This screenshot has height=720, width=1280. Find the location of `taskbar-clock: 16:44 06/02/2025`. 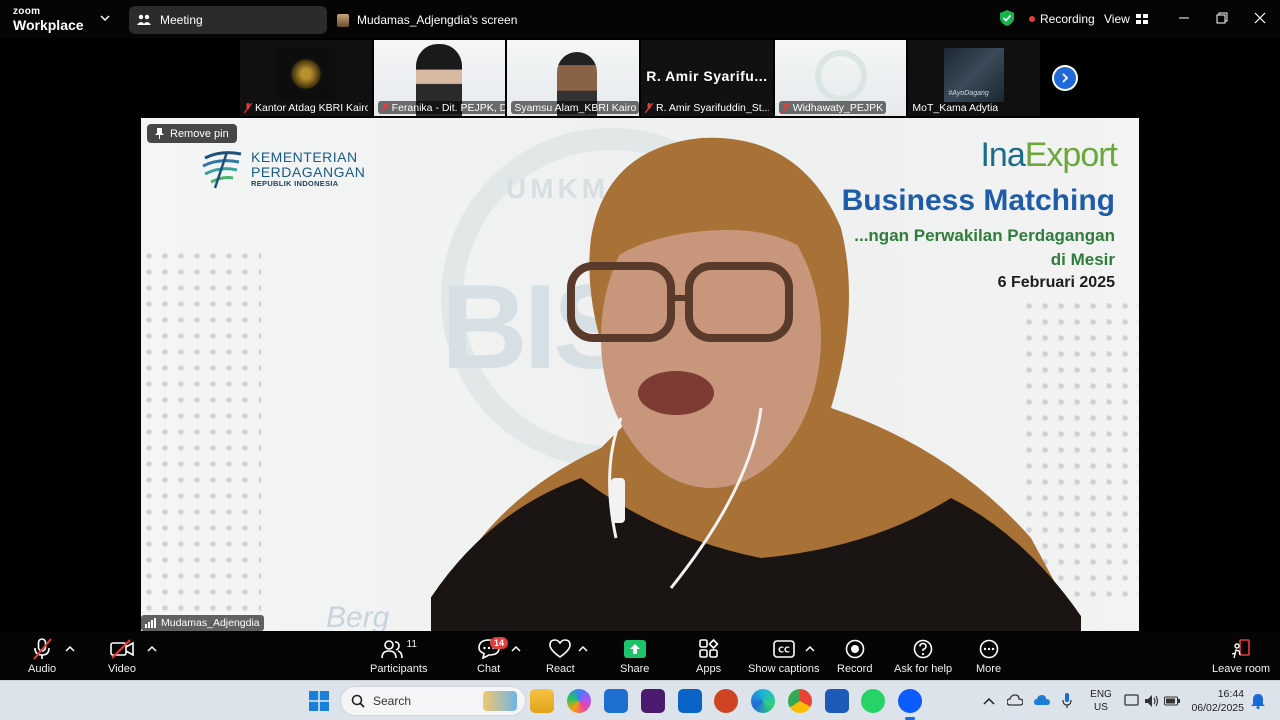

taskbar-clock: 16:44 06/02/2025 is located at coordinates (1217, 701).